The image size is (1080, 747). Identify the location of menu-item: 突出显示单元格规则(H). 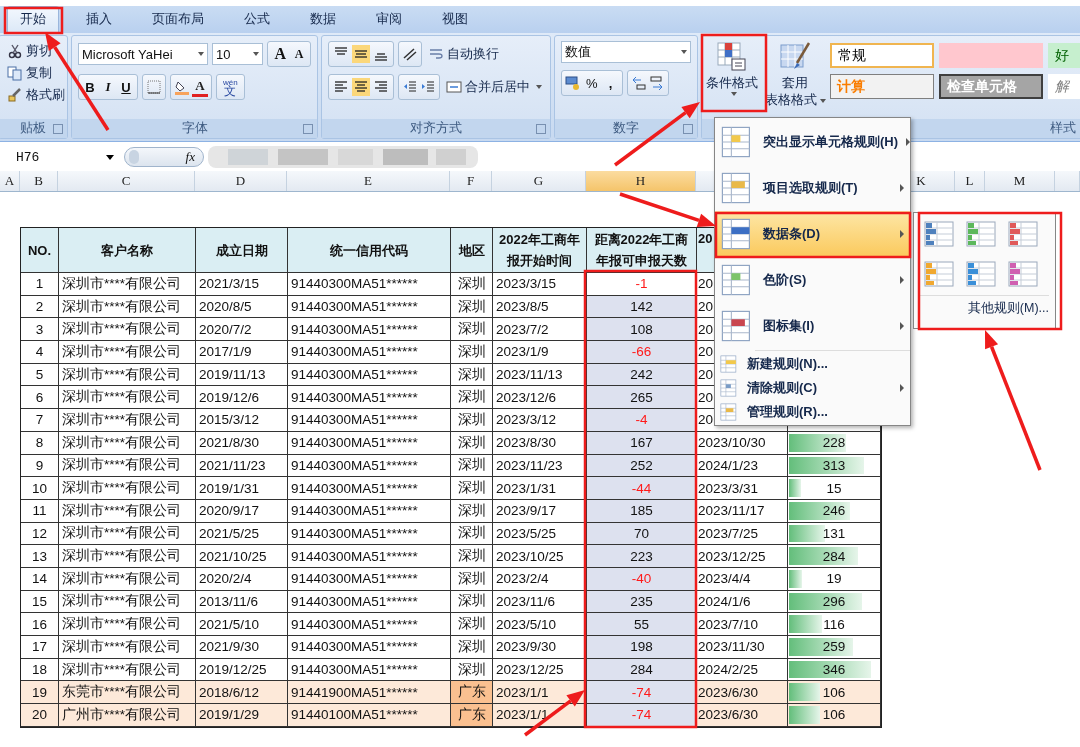
(812, 142).